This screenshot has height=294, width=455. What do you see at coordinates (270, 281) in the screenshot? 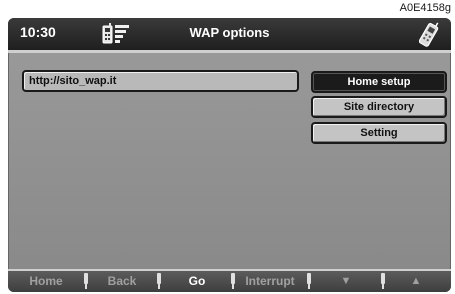
I see `softkey-interrupt: Interrupt` at bounding box center [270, 281].